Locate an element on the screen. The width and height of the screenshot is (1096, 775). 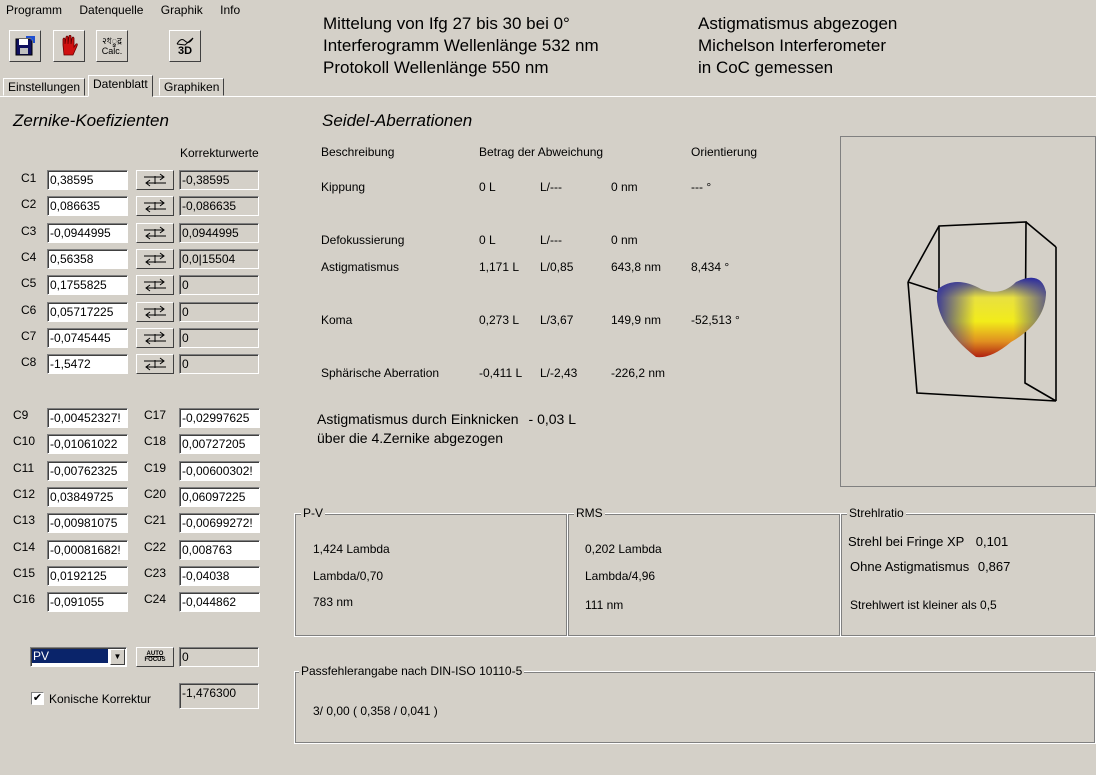
seidel-row-nm: -226,2 nm is located at coordinates (638, 373).